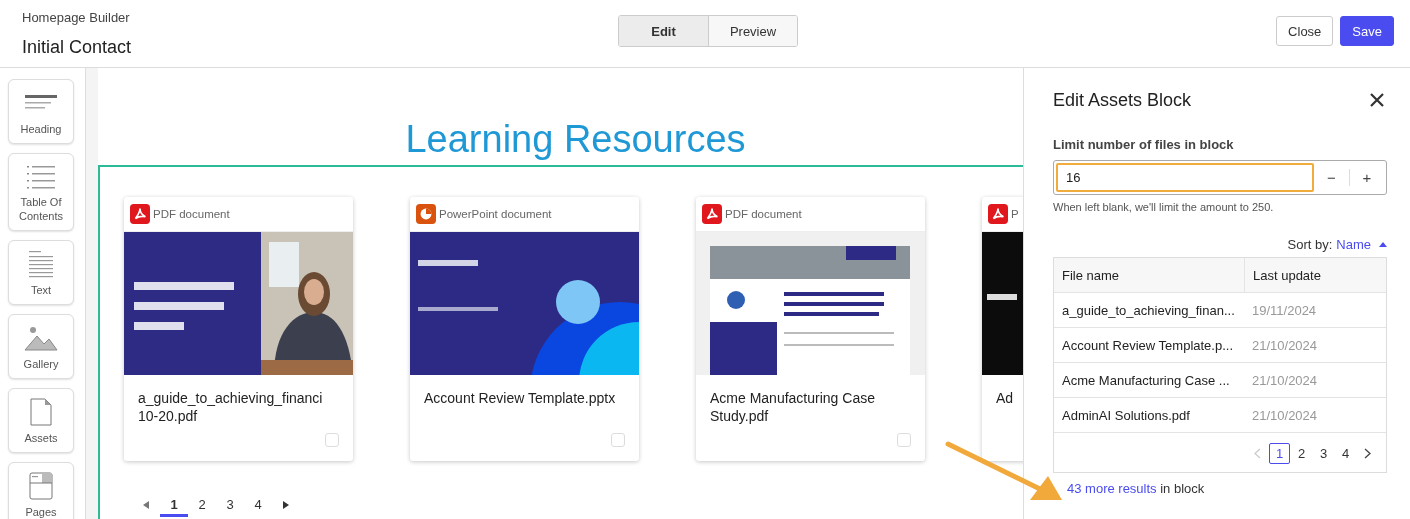 This screenshot has height=519, width=1410. I want to click on presentation-icon, so click(426, 214).